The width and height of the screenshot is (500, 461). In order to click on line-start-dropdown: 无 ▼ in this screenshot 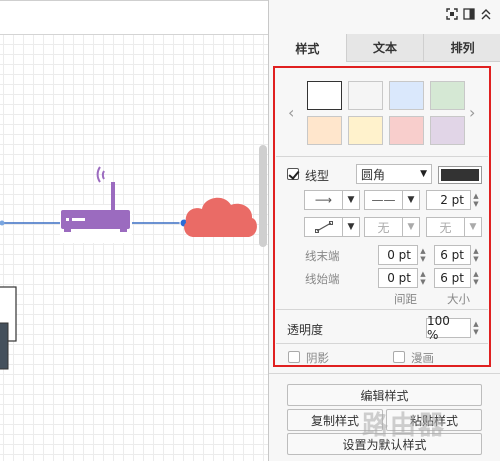, I will do `click(392, 227)`.